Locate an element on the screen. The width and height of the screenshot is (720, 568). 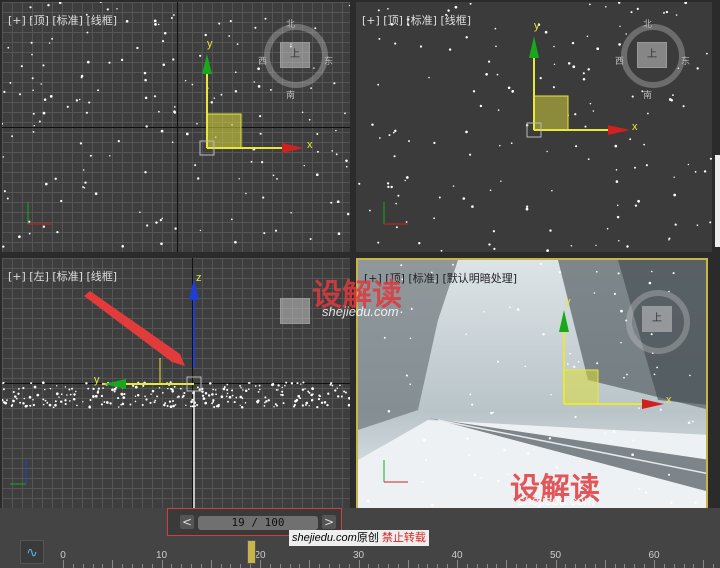
curve-editor-icon: ∿ is located at coordinates (32, 552).